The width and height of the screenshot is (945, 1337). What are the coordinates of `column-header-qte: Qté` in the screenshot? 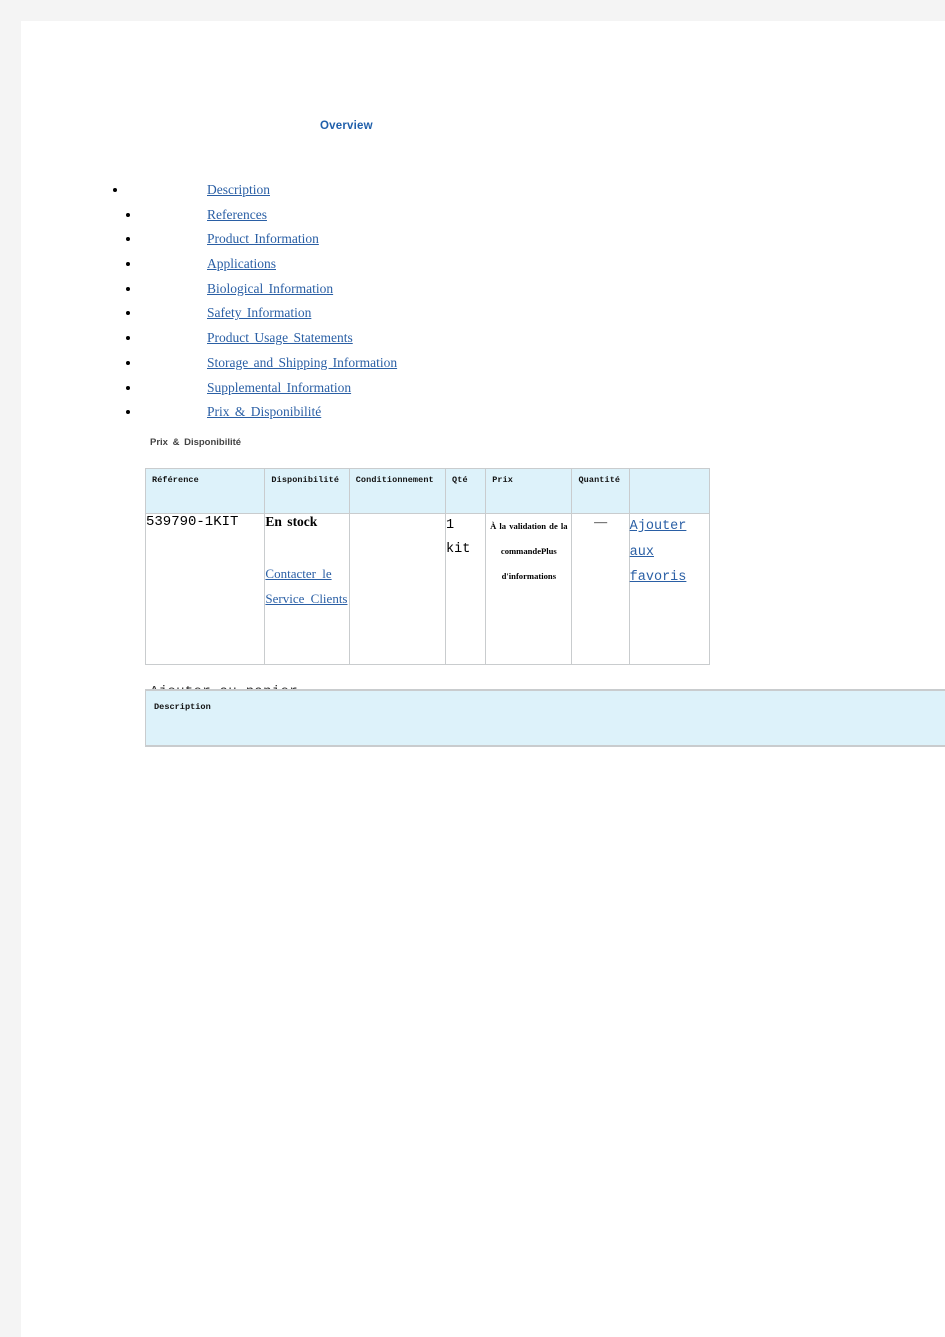 It's located at (466, 491).